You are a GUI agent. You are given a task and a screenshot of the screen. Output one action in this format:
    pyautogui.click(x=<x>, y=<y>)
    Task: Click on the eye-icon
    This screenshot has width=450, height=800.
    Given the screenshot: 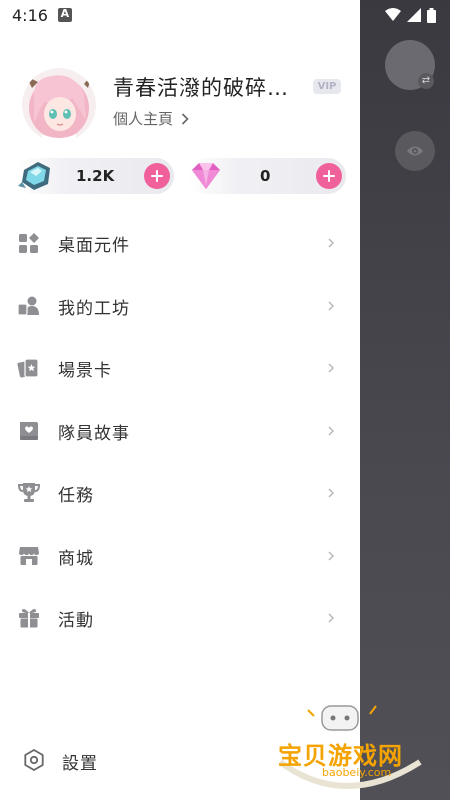 What is the action you would take?
    pyautogui.click(x=415, y=151)
    